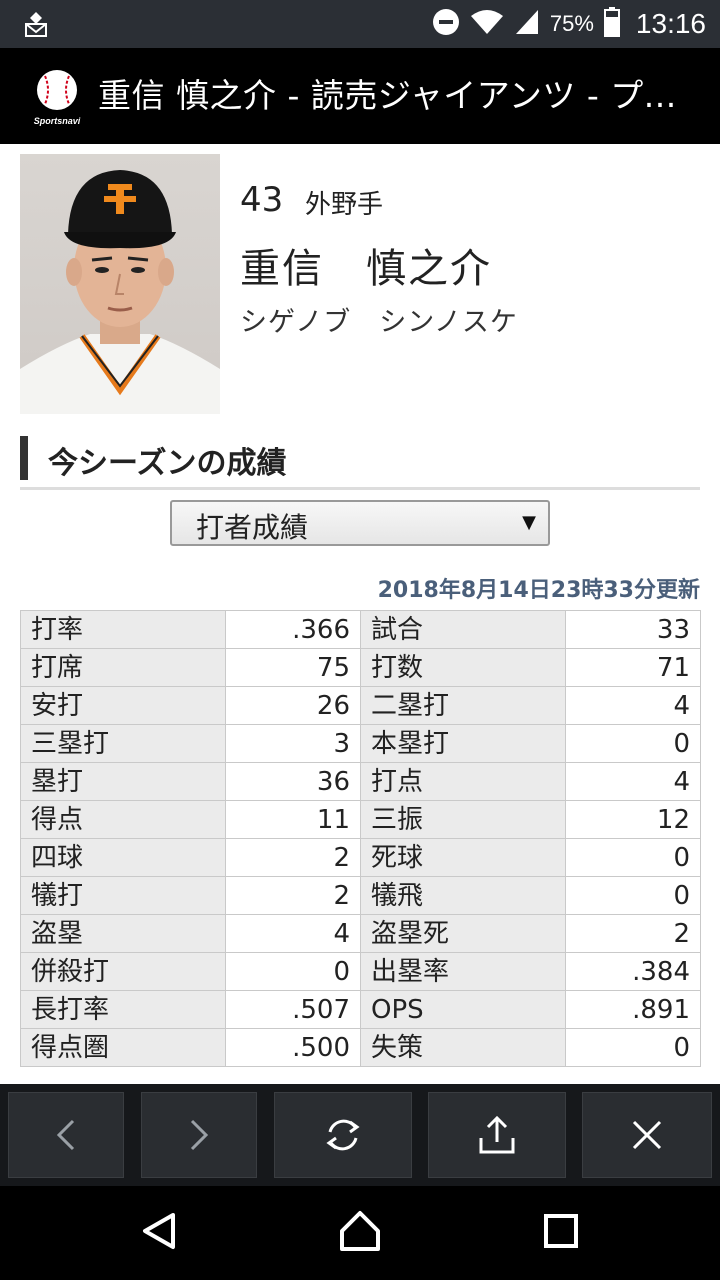 Image resolution: width=720 pixels, height=1280 pixels. Describe the element at coordinates (527, 24) in the screenshot. I see `signal-icon` at that location.